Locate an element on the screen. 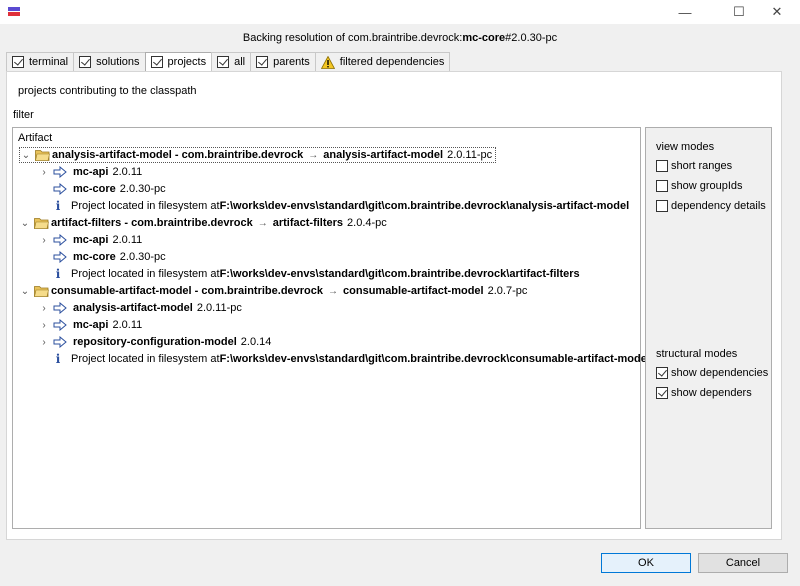 This screenshot has width=800, height=586. tree-dependency-row: › repository-configuration-model 2.0.14 is located at coordinates (154, 342).